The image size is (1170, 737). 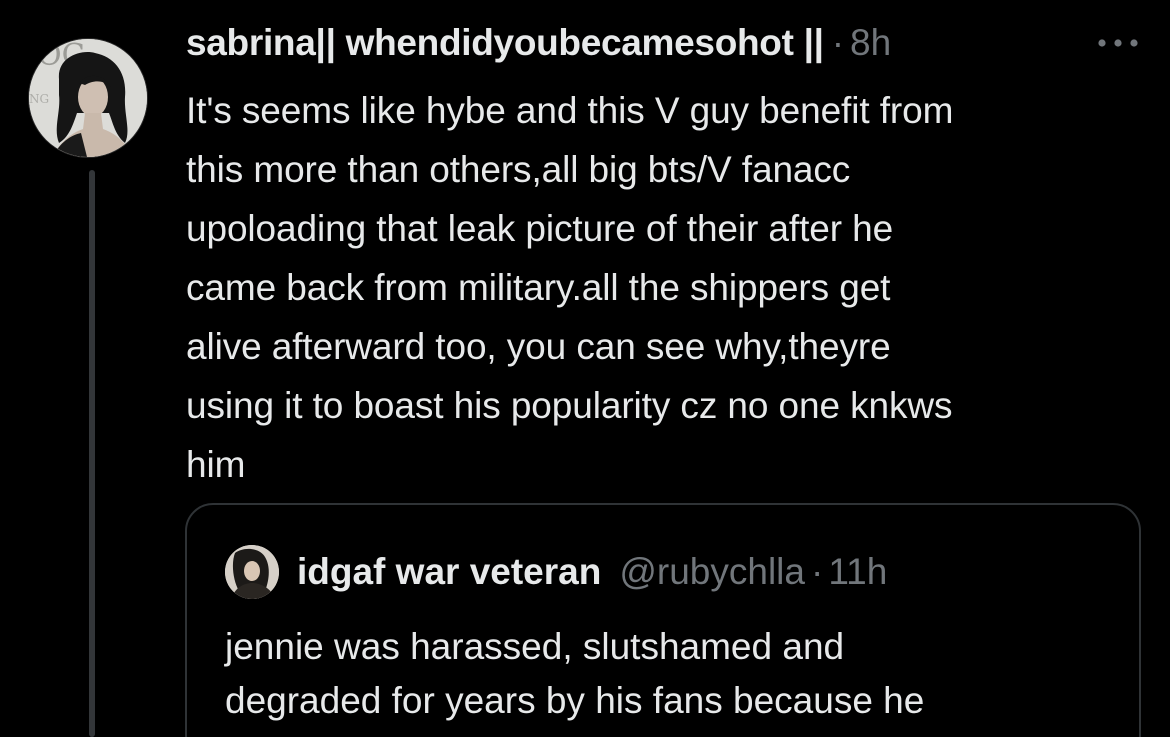 I want to click on quoted-author-avatar, so click(x=252, y=572).